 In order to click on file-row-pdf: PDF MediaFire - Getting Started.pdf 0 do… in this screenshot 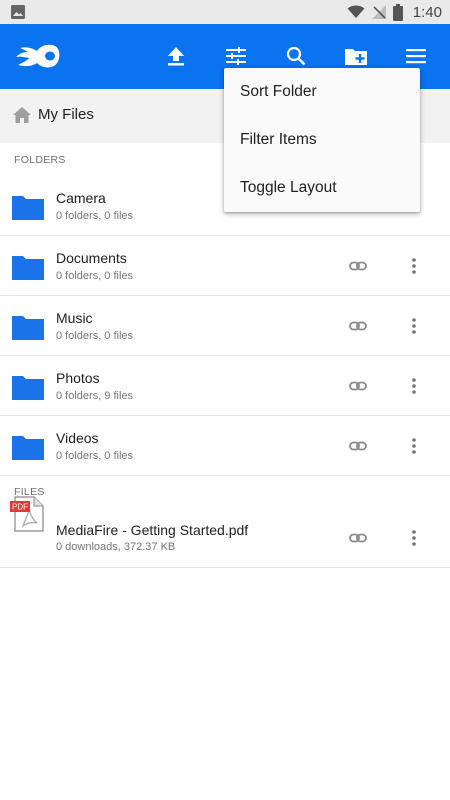, I will do `click(225, 522)`.